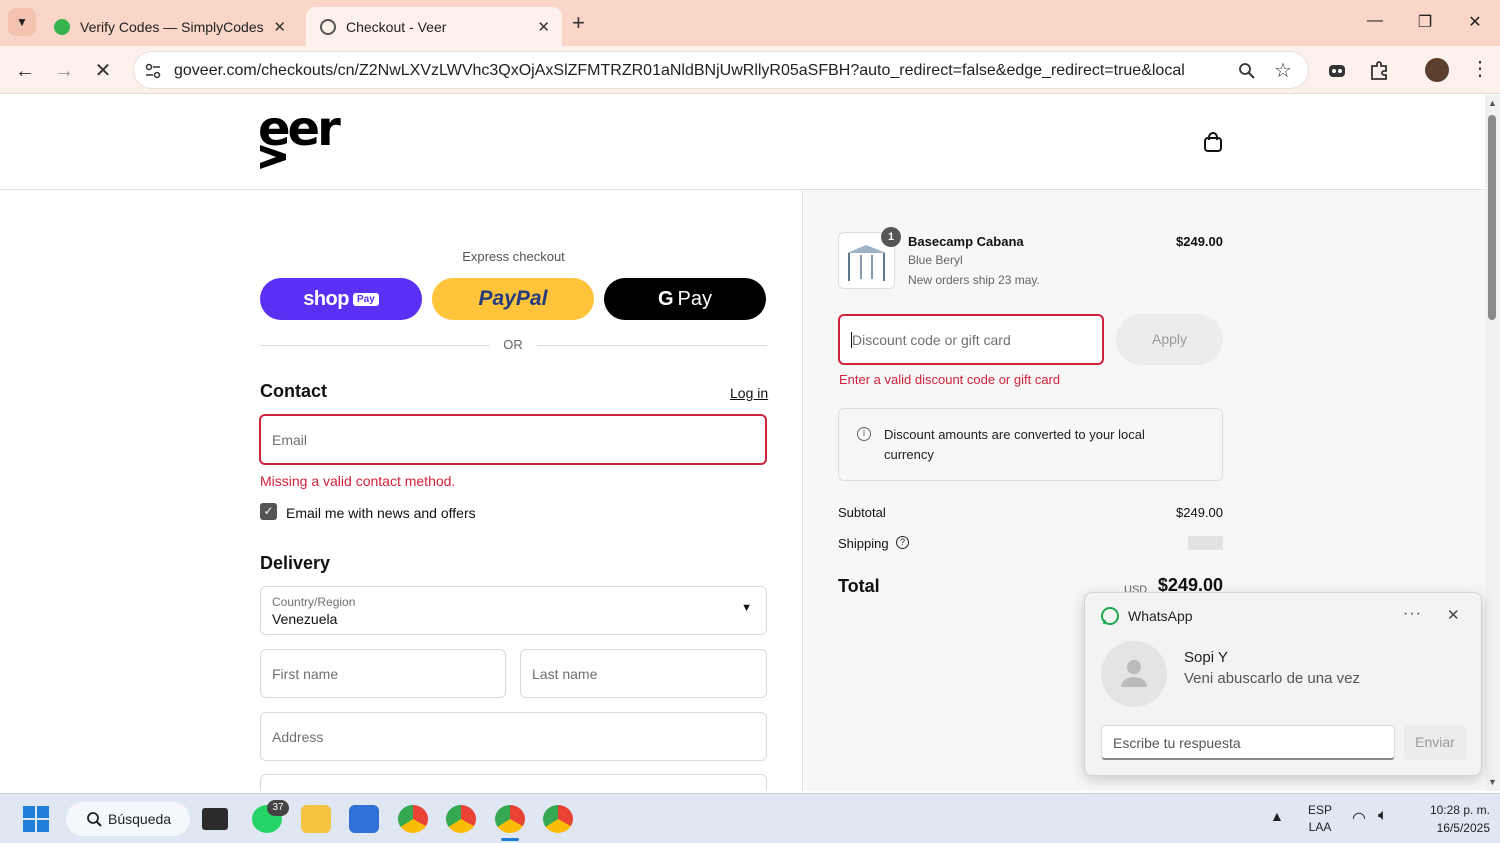 Image resolution: width=1500 pixels, height=843 pixels. I want to click on email-field: Email, so click(513, 439).